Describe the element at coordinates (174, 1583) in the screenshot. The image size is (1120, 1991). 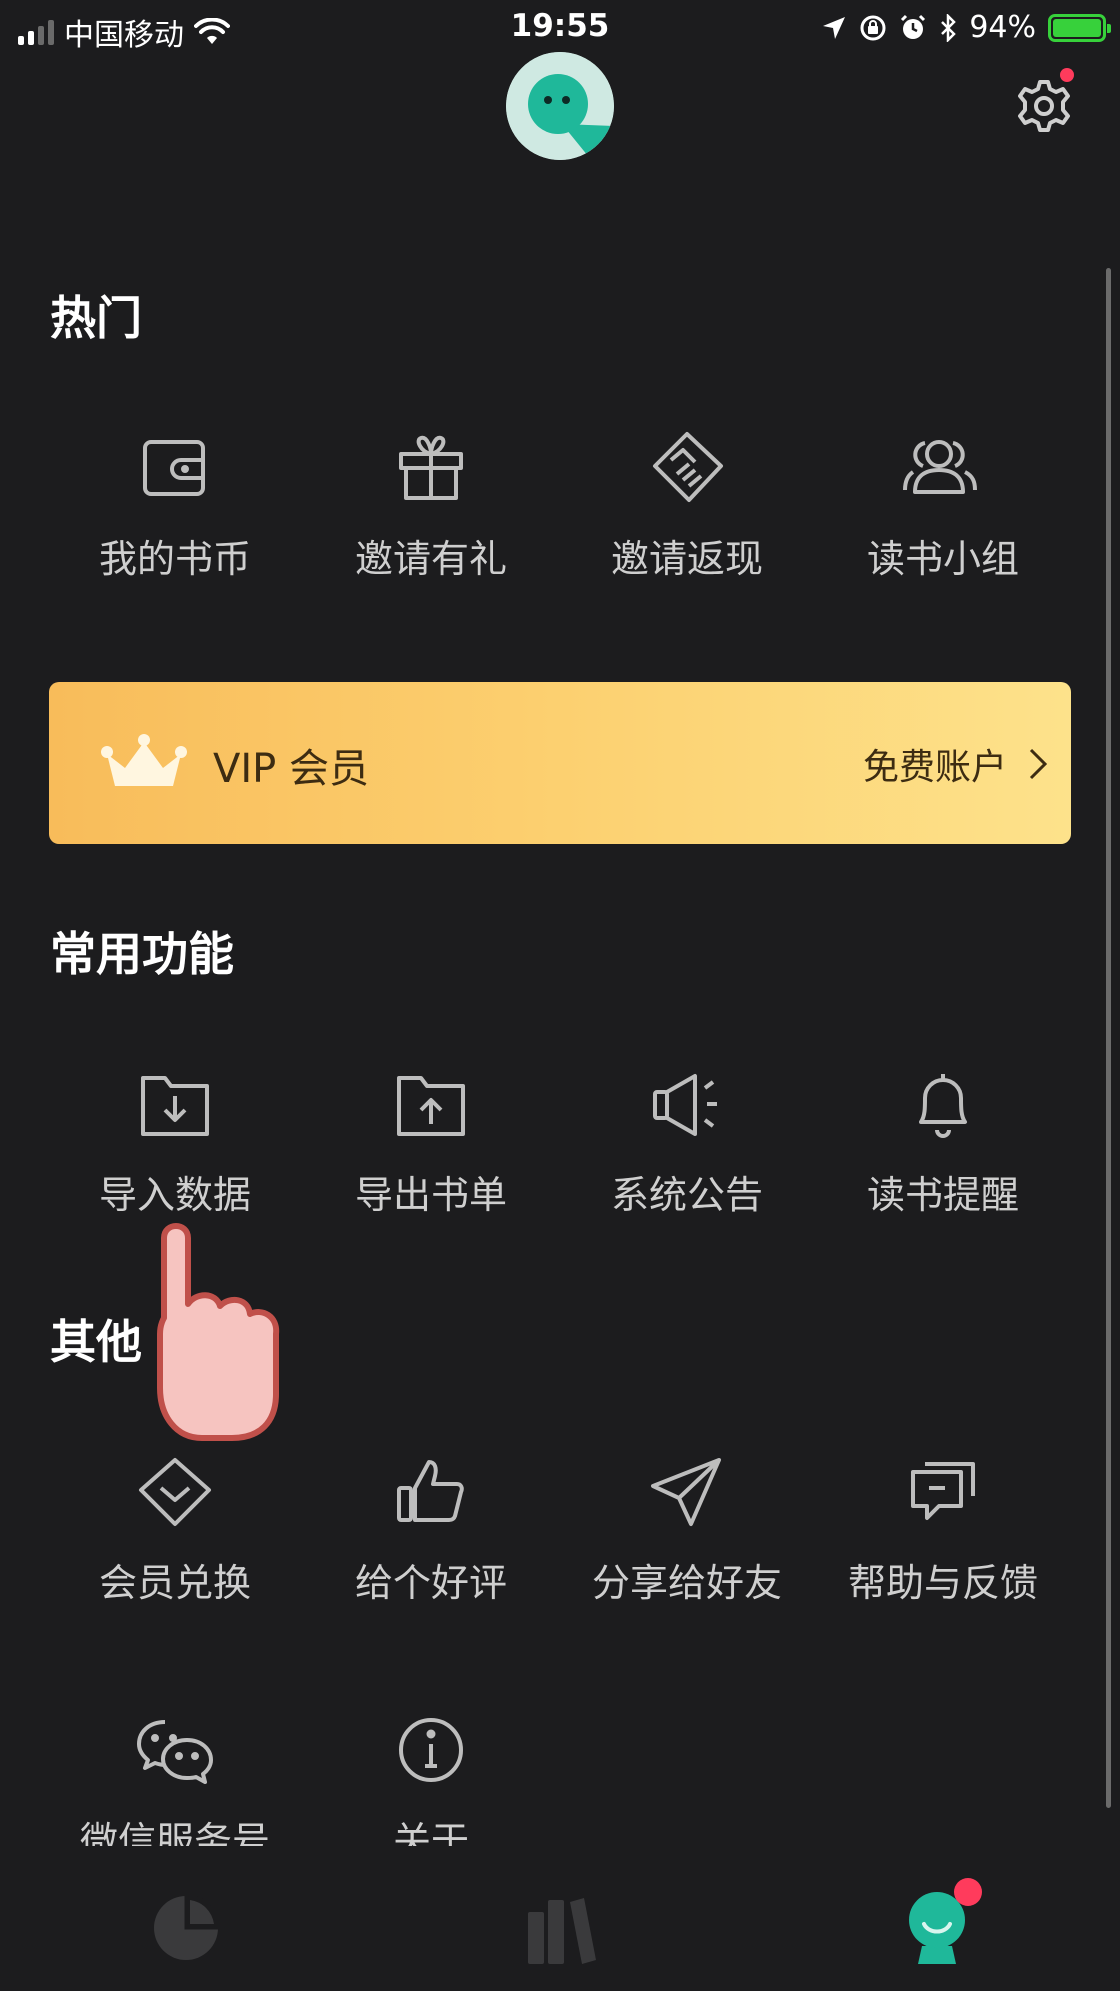
I see `grid-item-label: 会员兑换` at that location.